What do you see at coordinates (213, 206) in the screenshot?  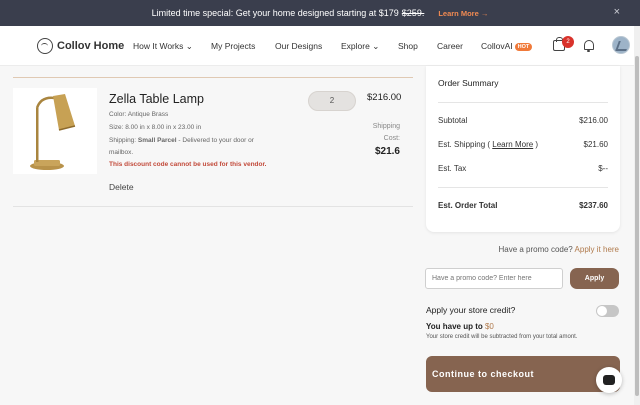 I see `item-divider` at bounding box center [213, 206].